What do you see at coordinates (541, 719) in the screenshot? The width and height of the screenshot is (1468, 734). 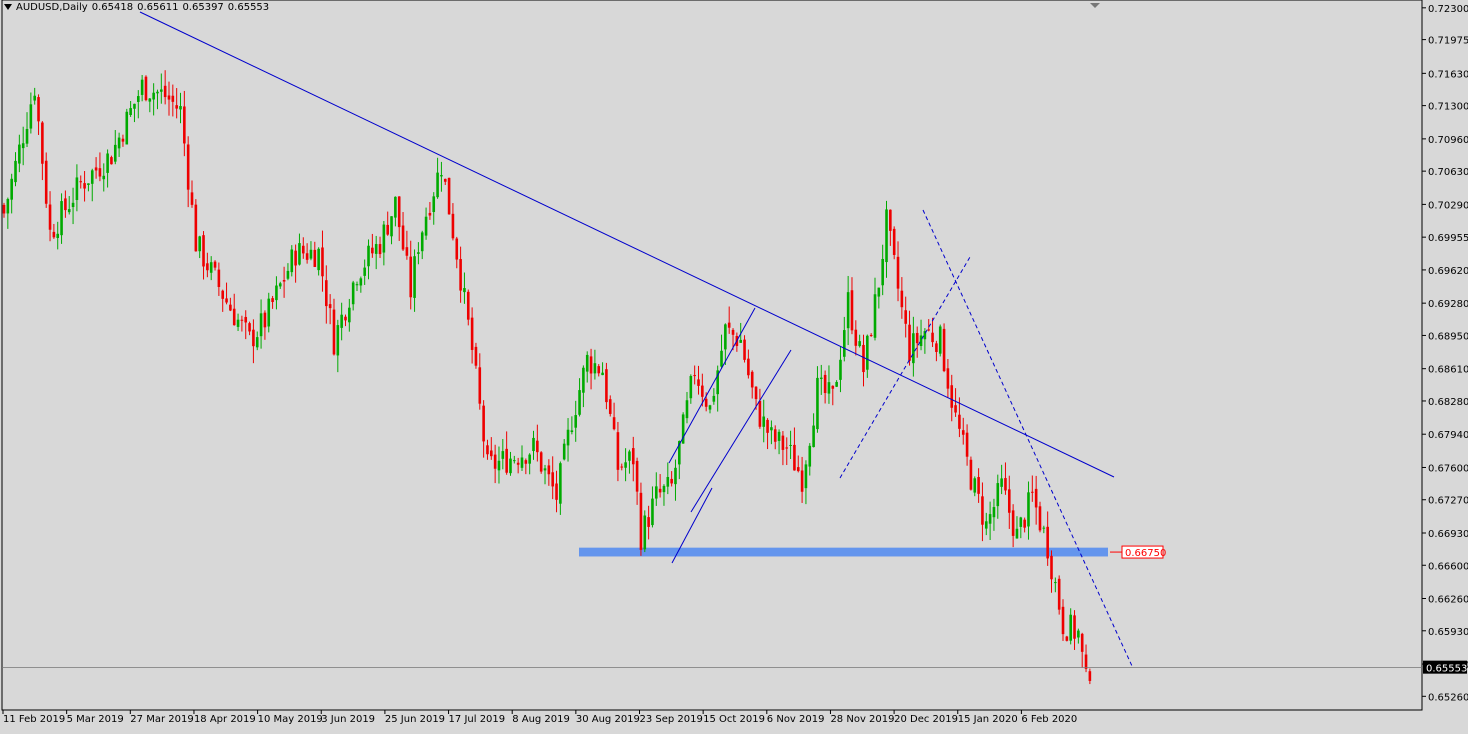 I see `x-tick-label: 8 Aug 2019` at bounding box center [541, 719].